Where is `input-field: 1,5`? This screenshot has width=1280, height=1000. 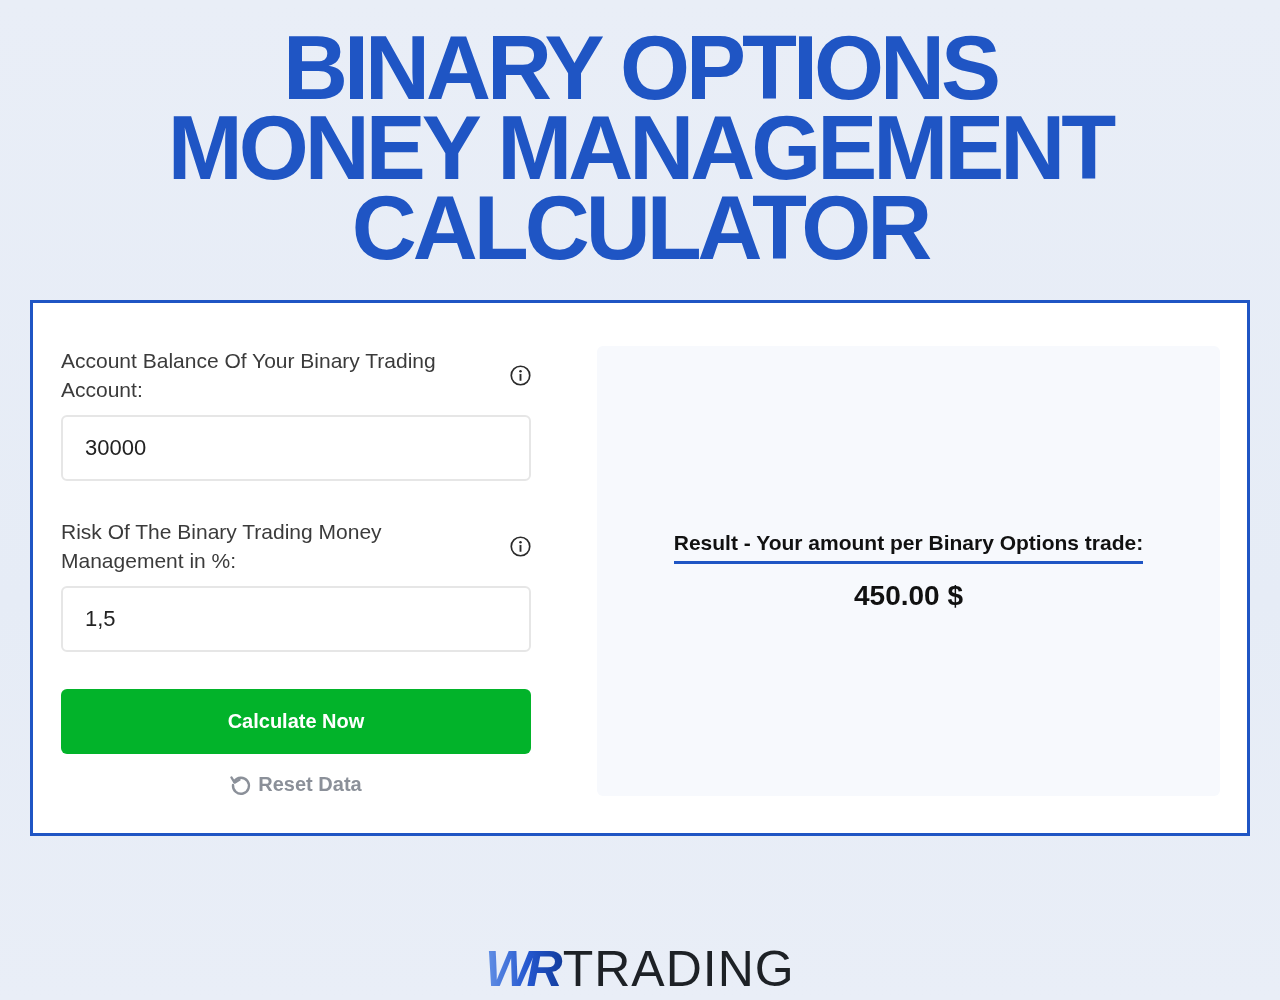 input-field: 1,5 is located at coordinates (296, 619).